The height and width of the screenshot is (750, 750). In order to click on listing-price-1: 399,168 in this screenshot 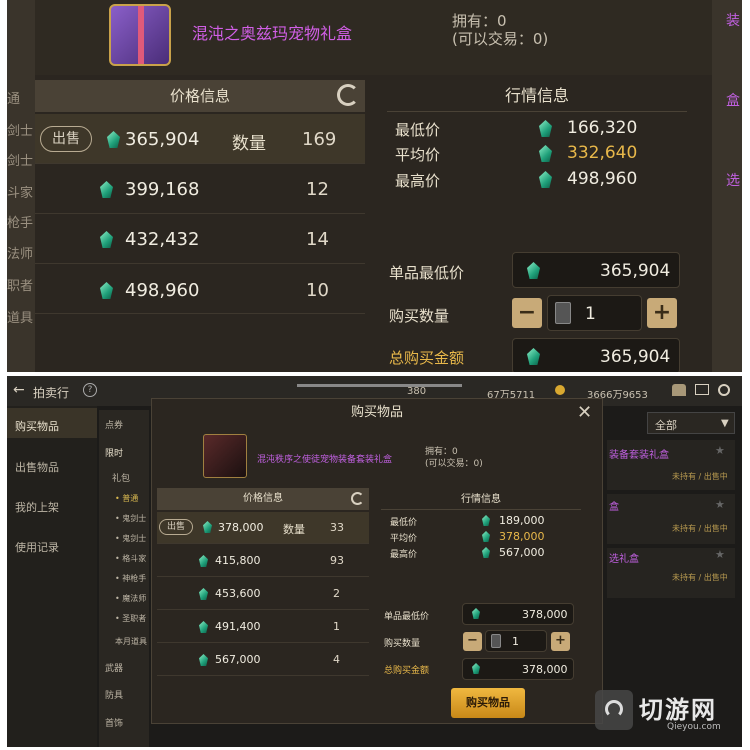, I will do `click(162, 189)`.